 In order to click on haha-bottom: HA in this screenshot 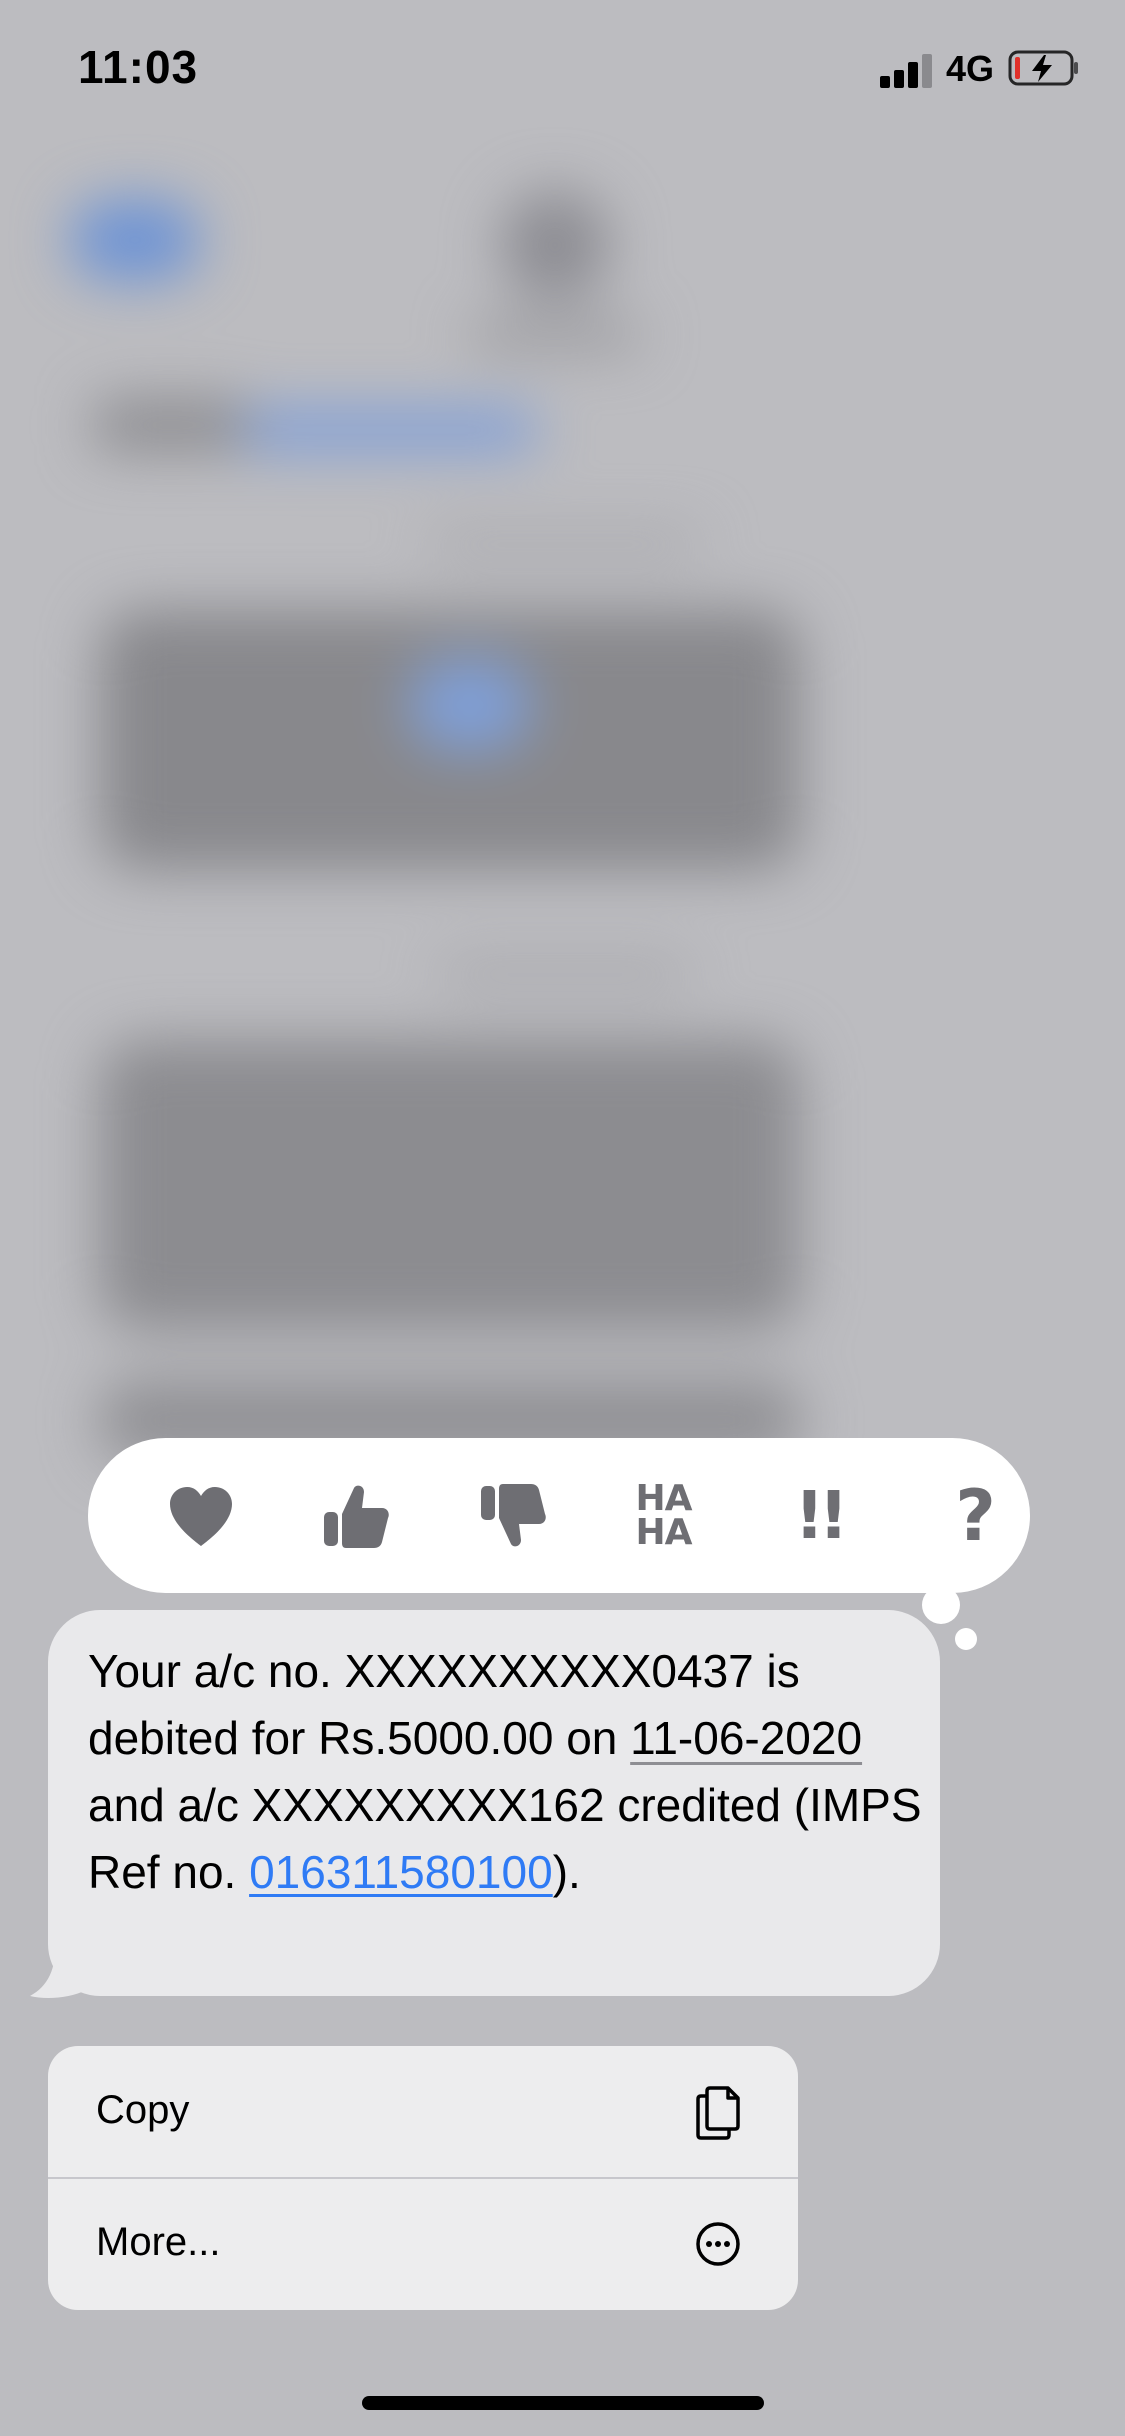, I will do `click(664, 1532)`.